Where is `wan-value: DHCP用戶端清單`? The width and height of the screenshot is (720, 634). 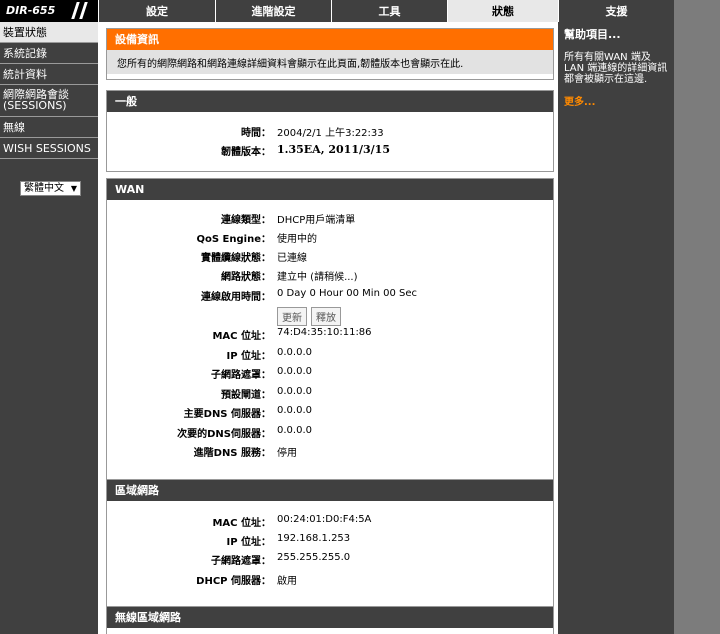
wan-value: DHCP用戶端清單 is located at coordinates (316, 220).